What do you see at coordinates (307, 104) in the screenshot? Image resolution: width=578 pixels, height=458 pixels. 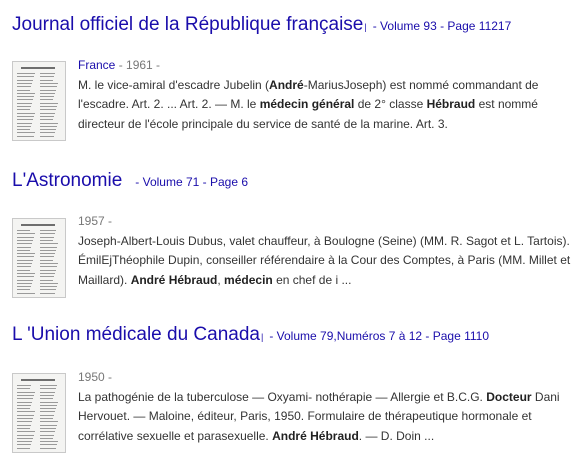 I see `highlighted-term: médecin général` at bounding box center [307, 104].